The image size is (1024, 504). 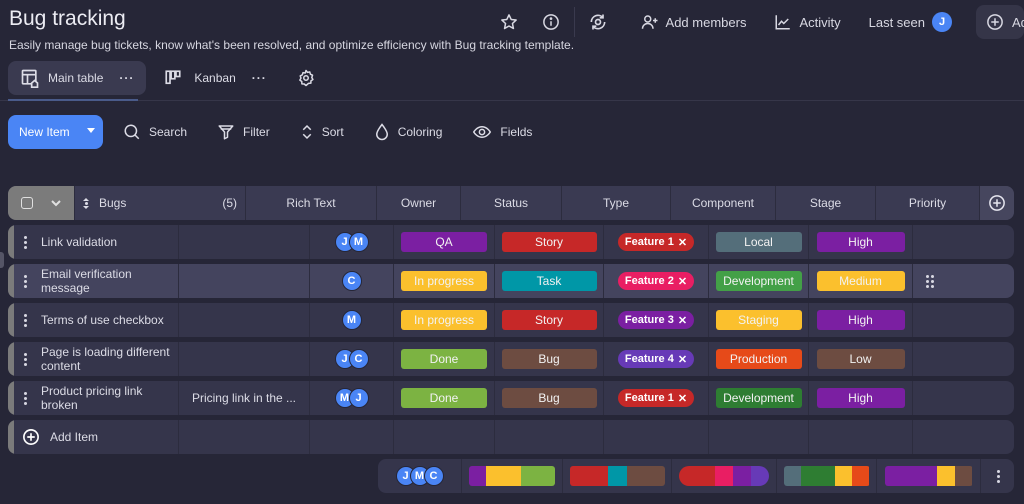 What do you see at coordinates (759, 242) in the screenshot?
I see `stage-cell: Local` at bounding box center [759, 242].